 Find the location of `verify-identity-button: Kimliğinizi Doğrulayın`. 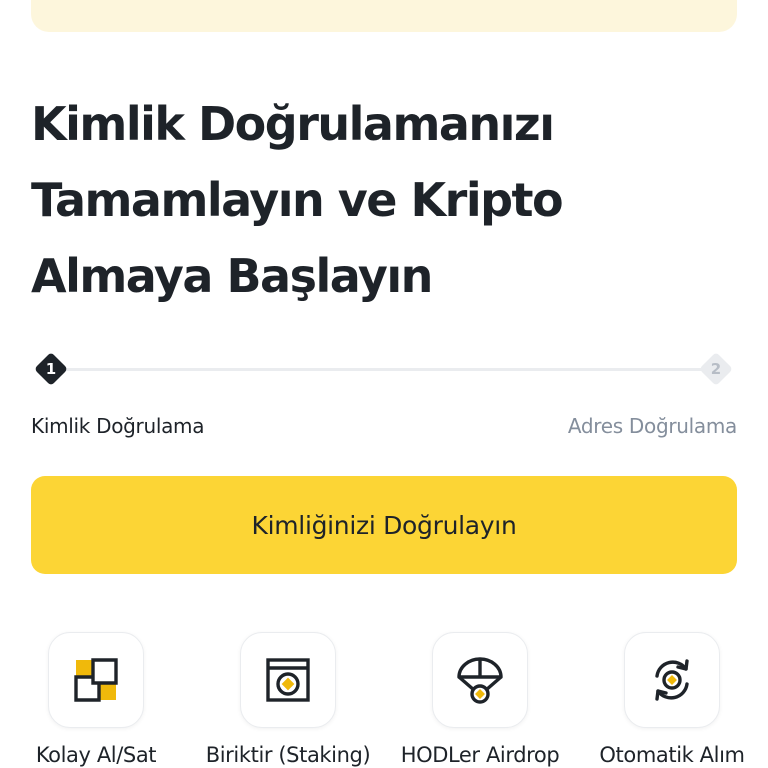

verify-identity-button: Kimliğinizi Doğrulayın is located at coordinates (384, 525).